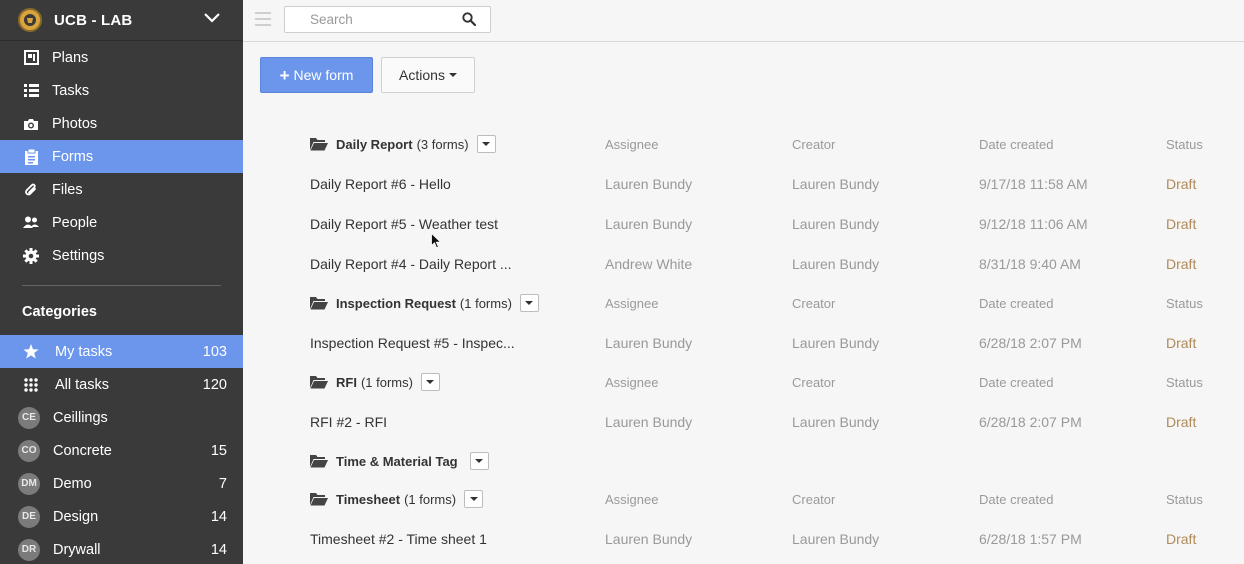 Image resolution: width=1244 pixels, height=564 pixels. What do you see at coordinates (70, 57) in the screenshot?
I see `sidebar-item-label: Plans` at bounding box center [70, 57].